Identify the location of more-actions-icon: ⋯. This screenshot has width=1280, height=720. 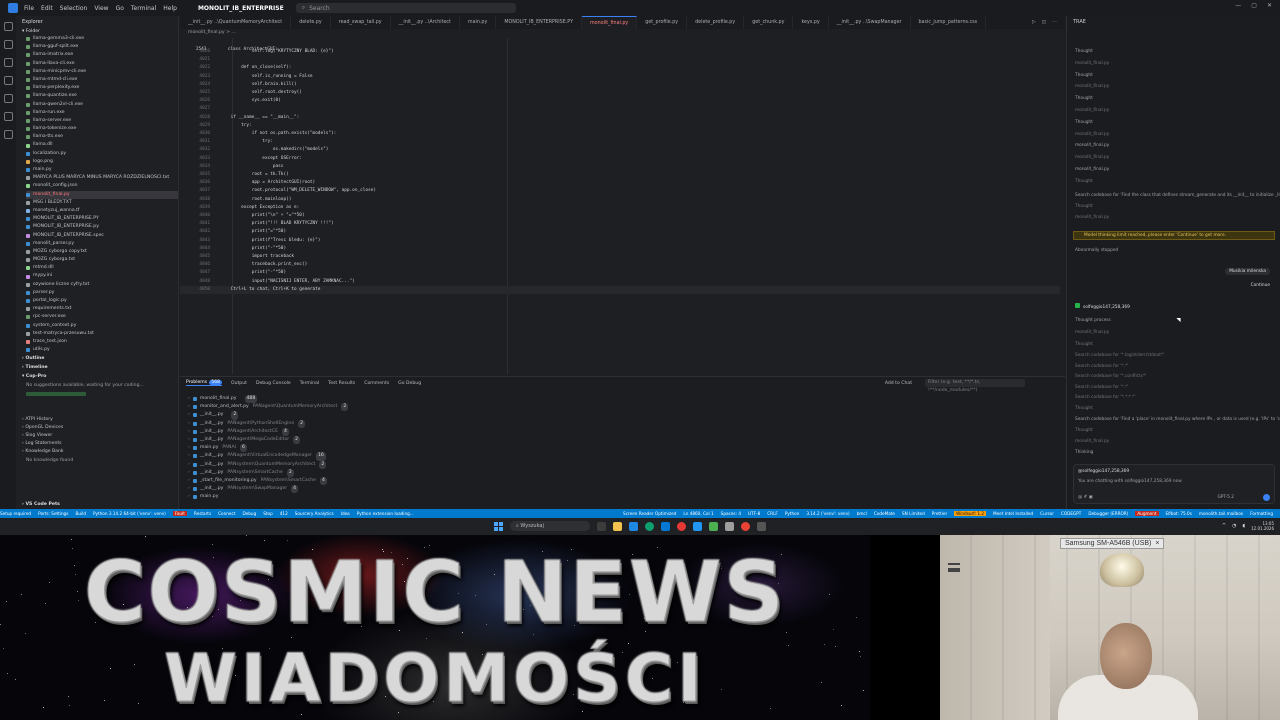
(1054, 22).